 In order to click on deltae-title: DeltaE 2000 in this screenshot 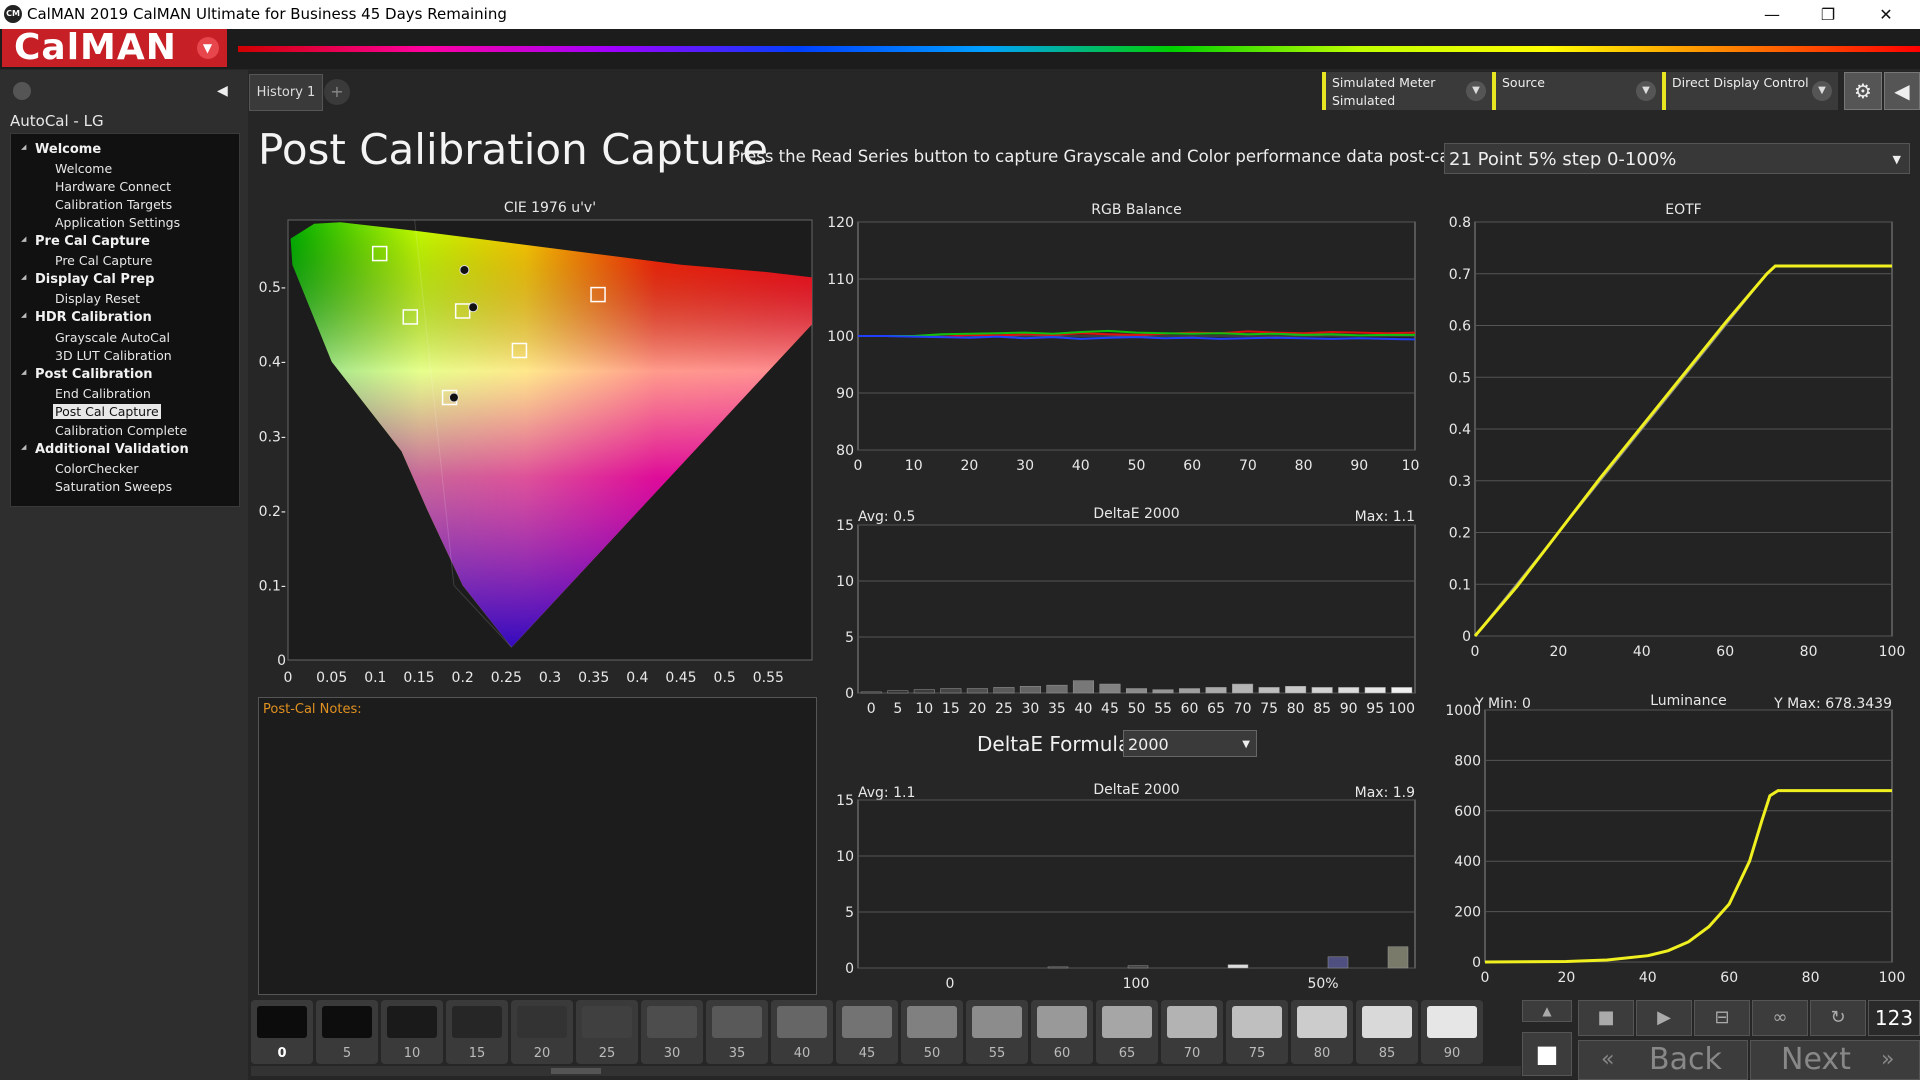, I will do `click(1136, 790)`.